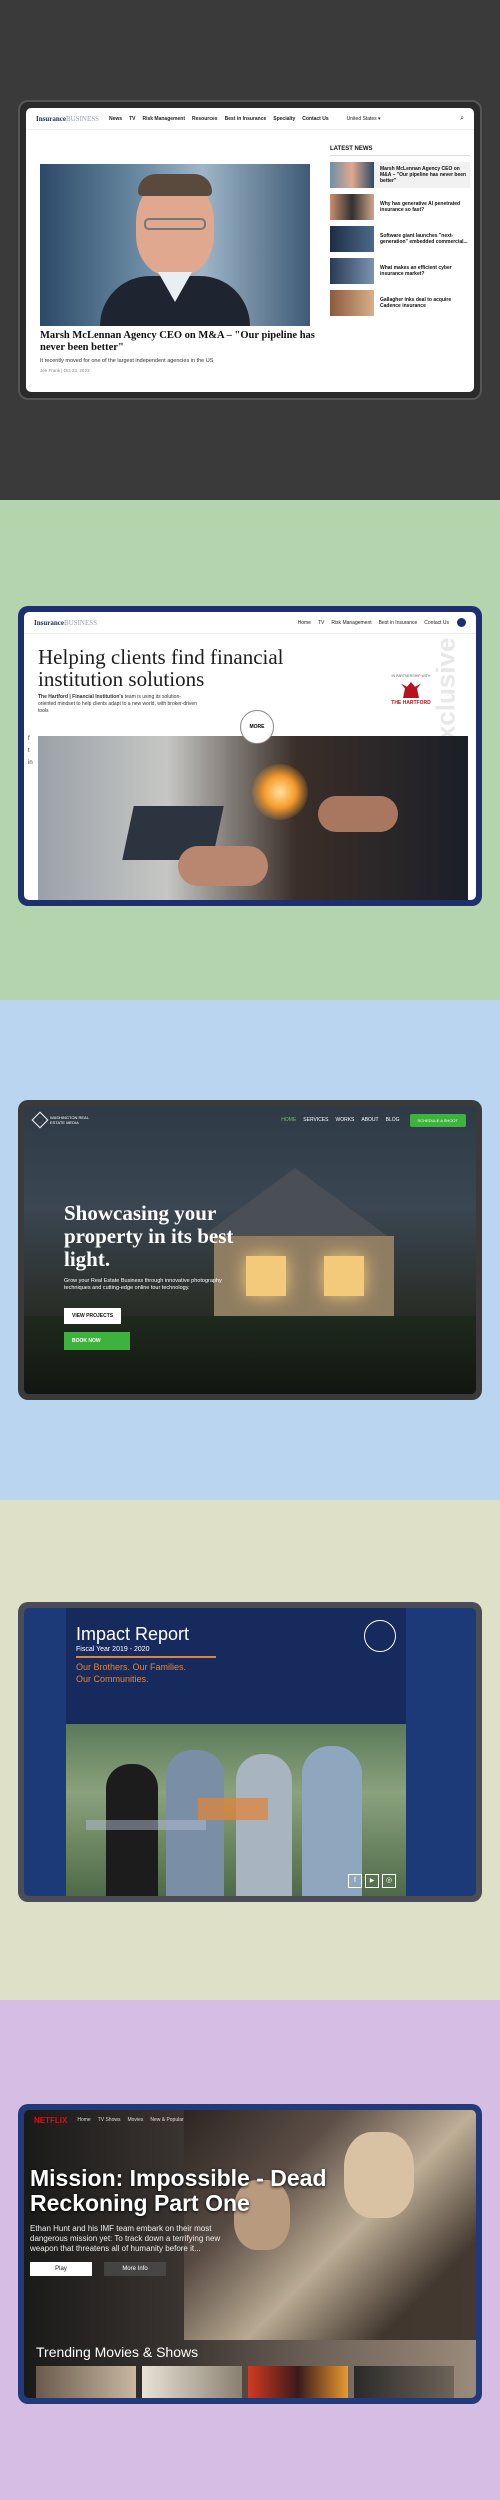  Describe the element at coordinates (344, 1276) in the screenshot. I see `house-window` at that location.